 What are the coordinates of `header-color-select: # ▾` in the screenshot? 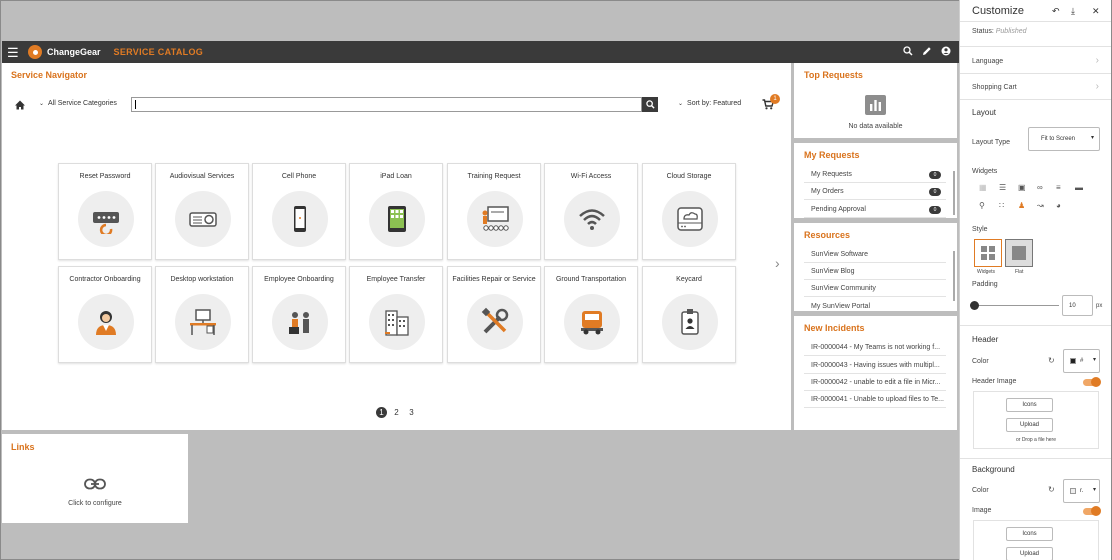 It's located at (1081, 361).